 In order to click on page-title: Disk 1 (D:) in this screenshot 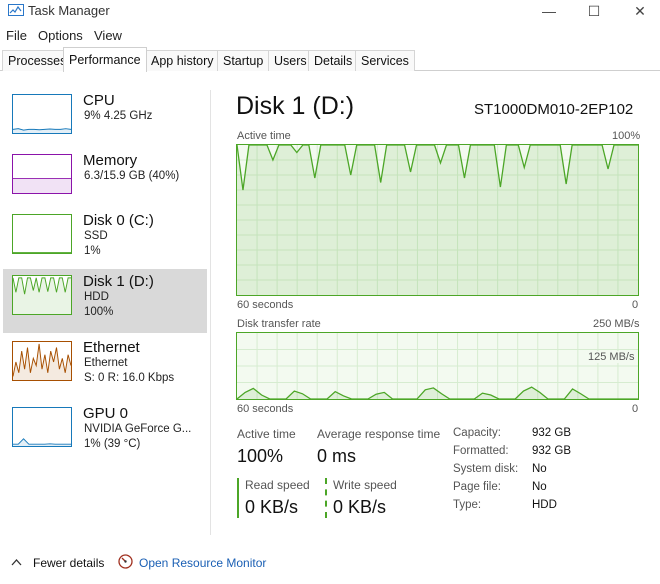, I will do `click(295, 106)`.